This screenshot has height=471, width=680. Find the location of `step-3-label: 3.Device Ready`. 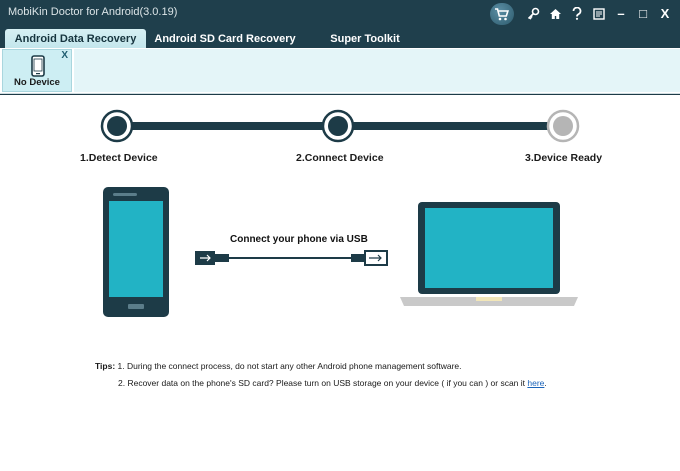

step-3-label: 3.Device Ready is located at coordinates (564, 158).